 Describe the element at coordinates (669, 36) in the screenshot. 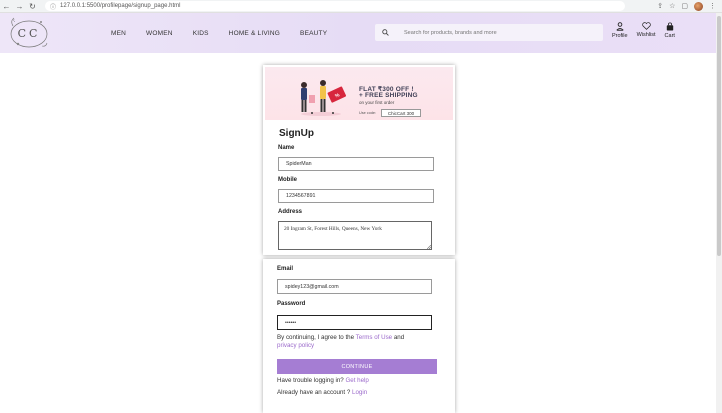

I see `cart-label: Cart` at that location.